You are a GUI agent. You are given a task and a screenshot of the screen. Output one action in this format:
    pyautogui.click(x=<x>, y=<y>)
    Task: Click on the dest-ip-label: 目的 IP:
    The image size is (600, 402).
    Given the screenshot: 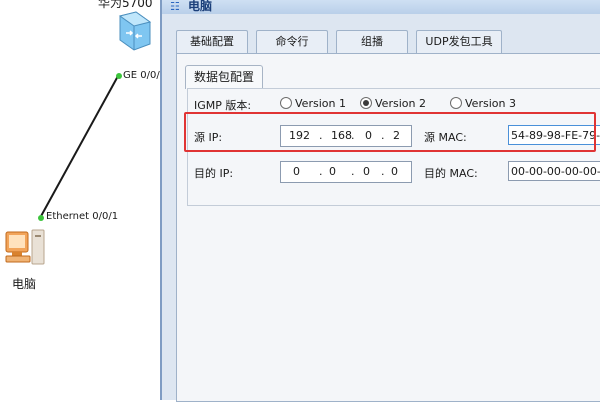 What is the action you would take?
    pyautogui.click(x=214, y=173)
    